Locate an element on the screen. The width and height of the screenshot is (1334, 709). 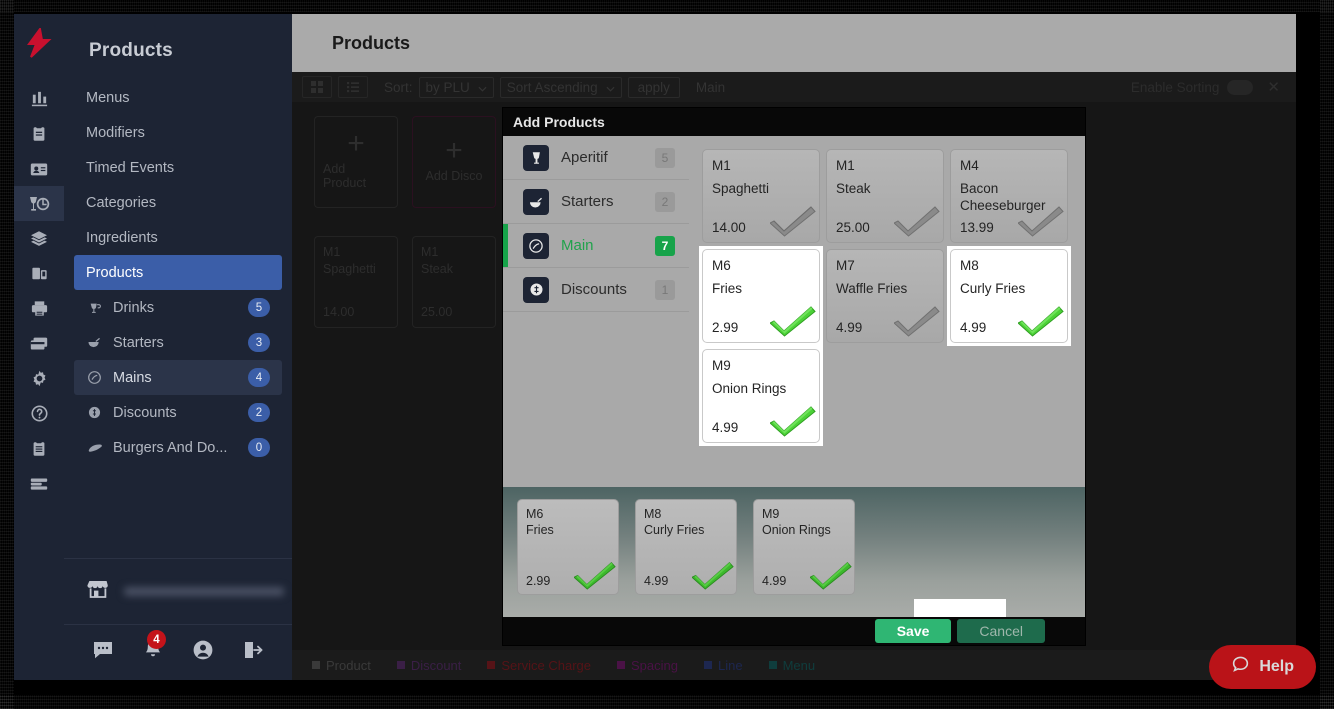
product-plu: M6 is located at coordinates (721, 265).